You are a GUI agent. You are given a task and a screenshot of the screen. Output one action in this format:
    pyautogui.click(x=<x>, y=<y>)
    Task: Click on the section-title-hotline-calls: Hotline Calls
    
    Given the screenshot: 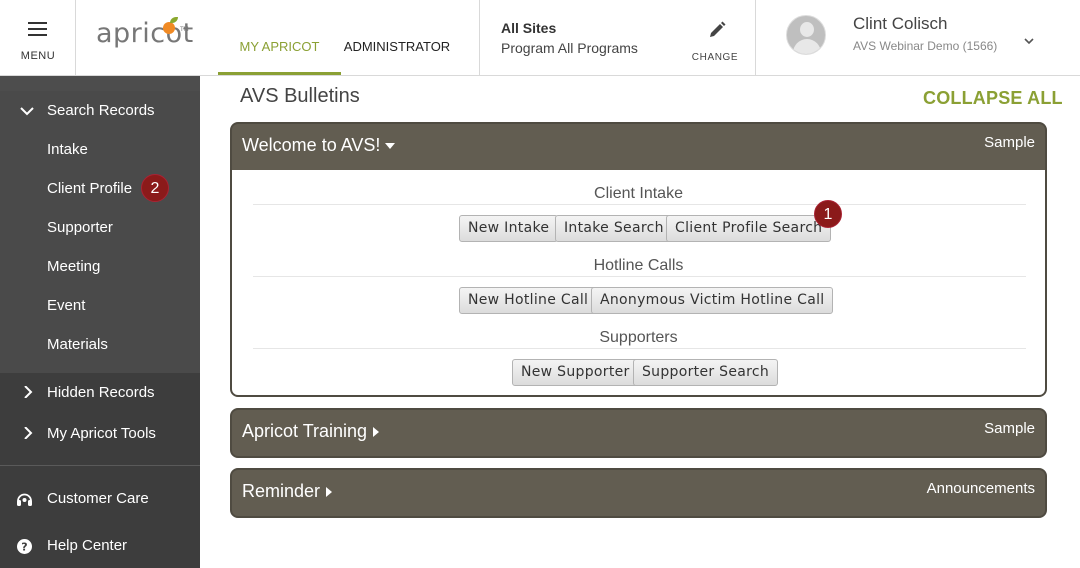 What is the action you would take?
    pyautogui.click(x=638, y=265)
    